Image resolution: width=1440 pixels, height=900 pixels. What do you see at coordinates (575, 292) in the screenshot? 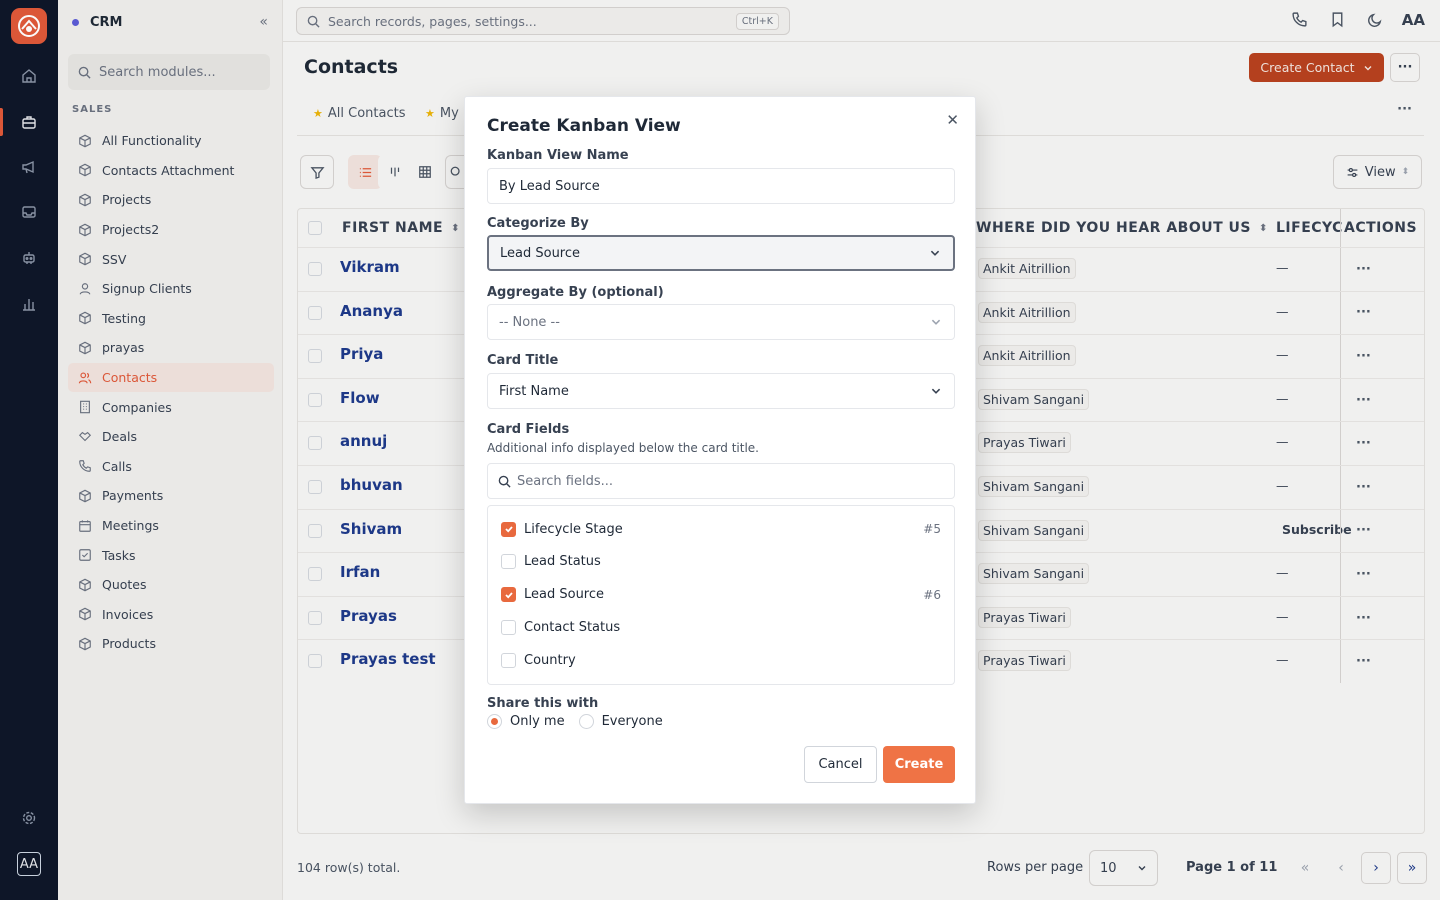
I see `aggregate-by-label: Aggregate By (optional)` at bounding box center [575, 292].